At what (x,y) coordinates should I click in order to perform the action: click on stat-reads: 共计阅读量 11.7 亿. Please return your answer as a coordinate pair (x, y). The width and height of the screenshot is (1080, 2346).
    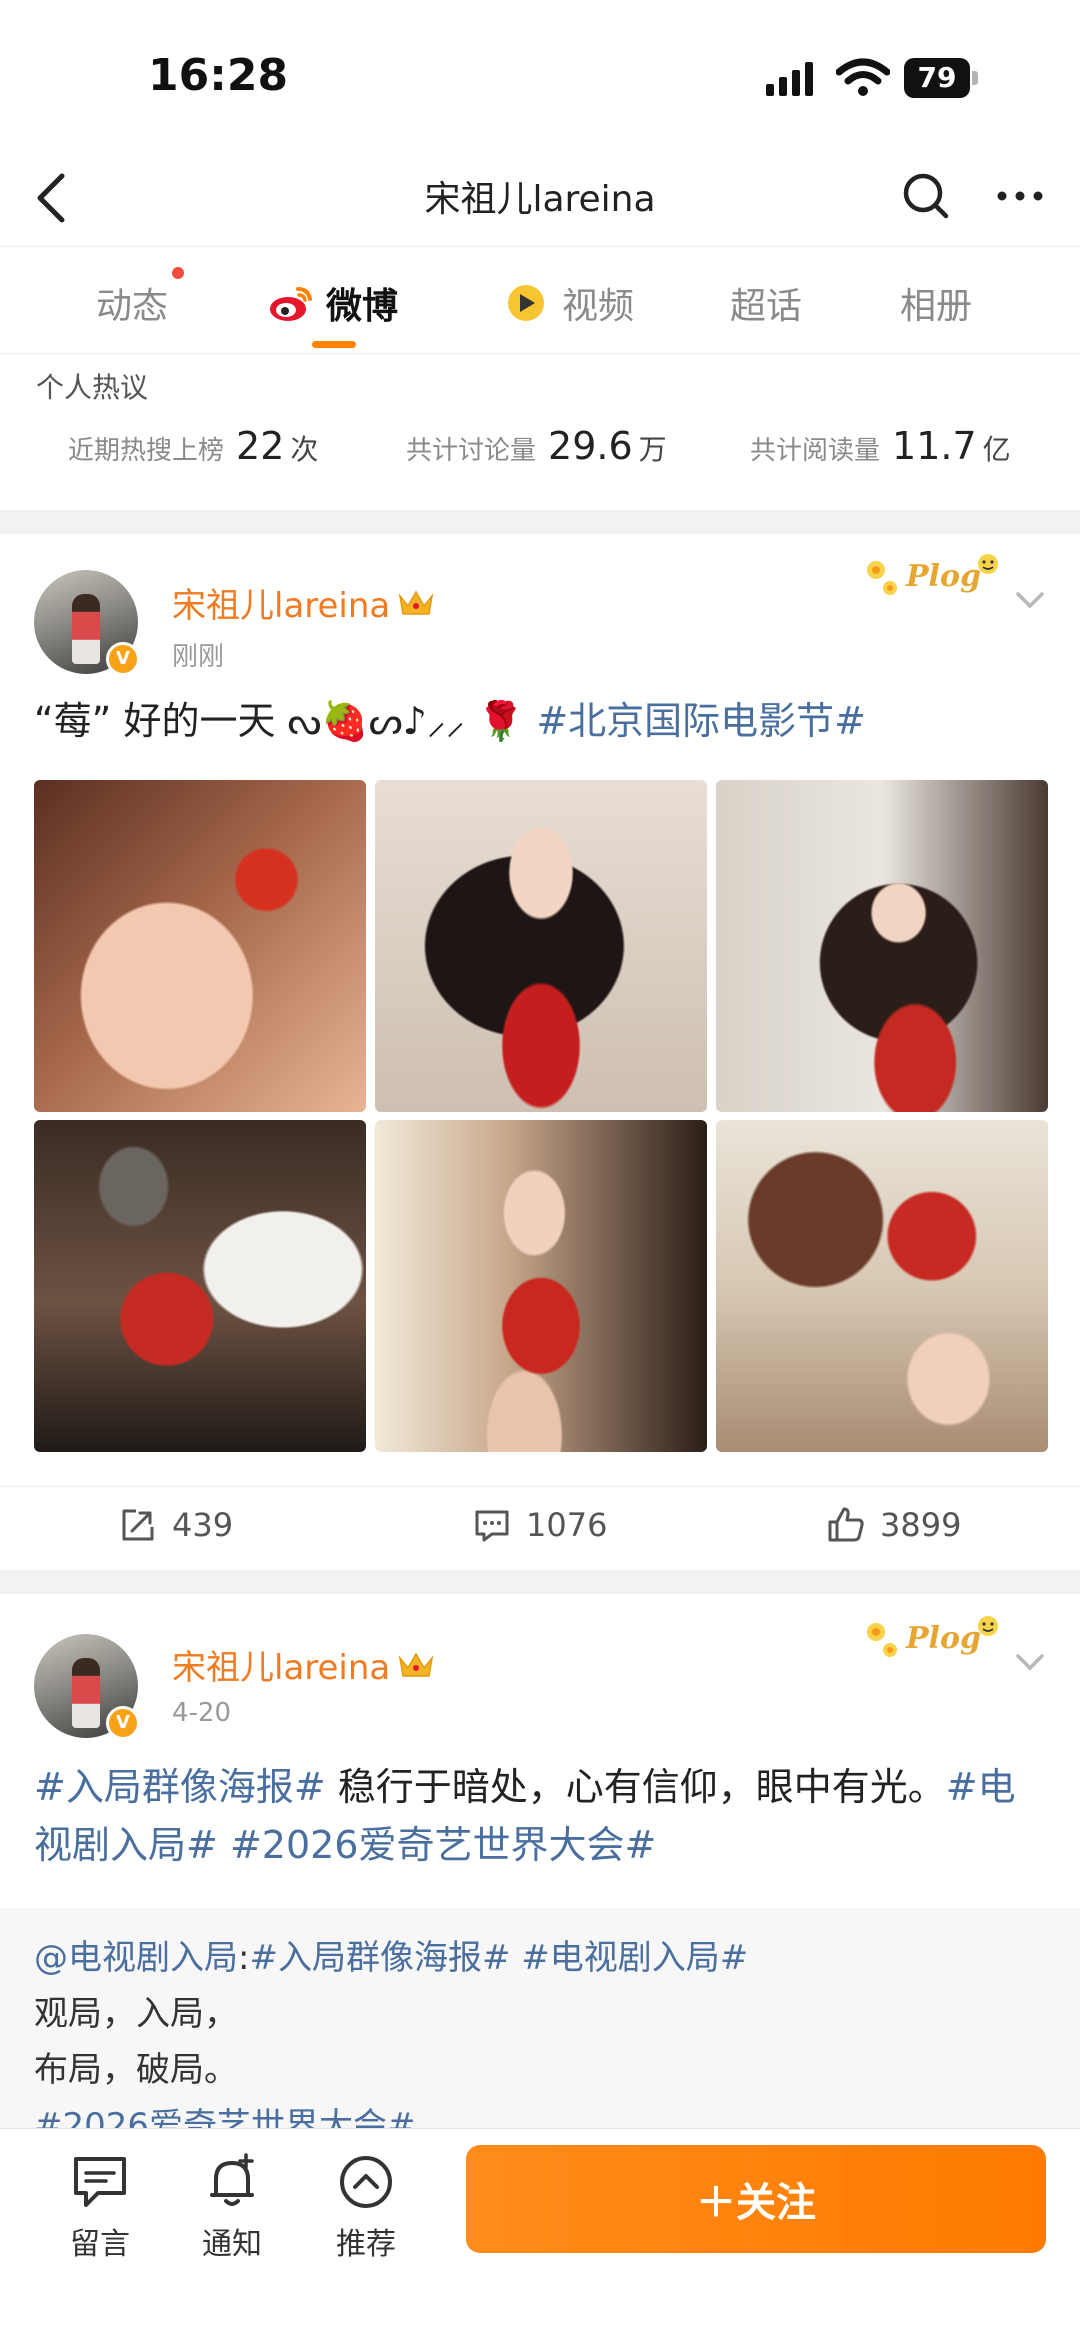
    Looking at the image, I should click on (880, 446).